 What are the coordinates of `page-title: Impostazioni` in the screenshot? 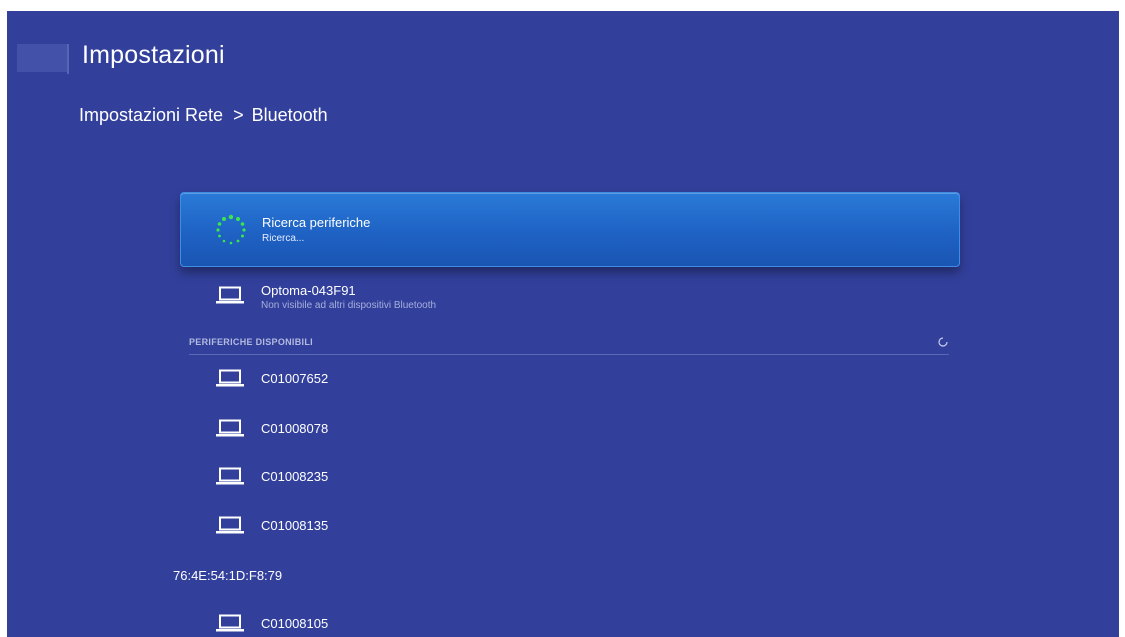 It's located at (153, 55).